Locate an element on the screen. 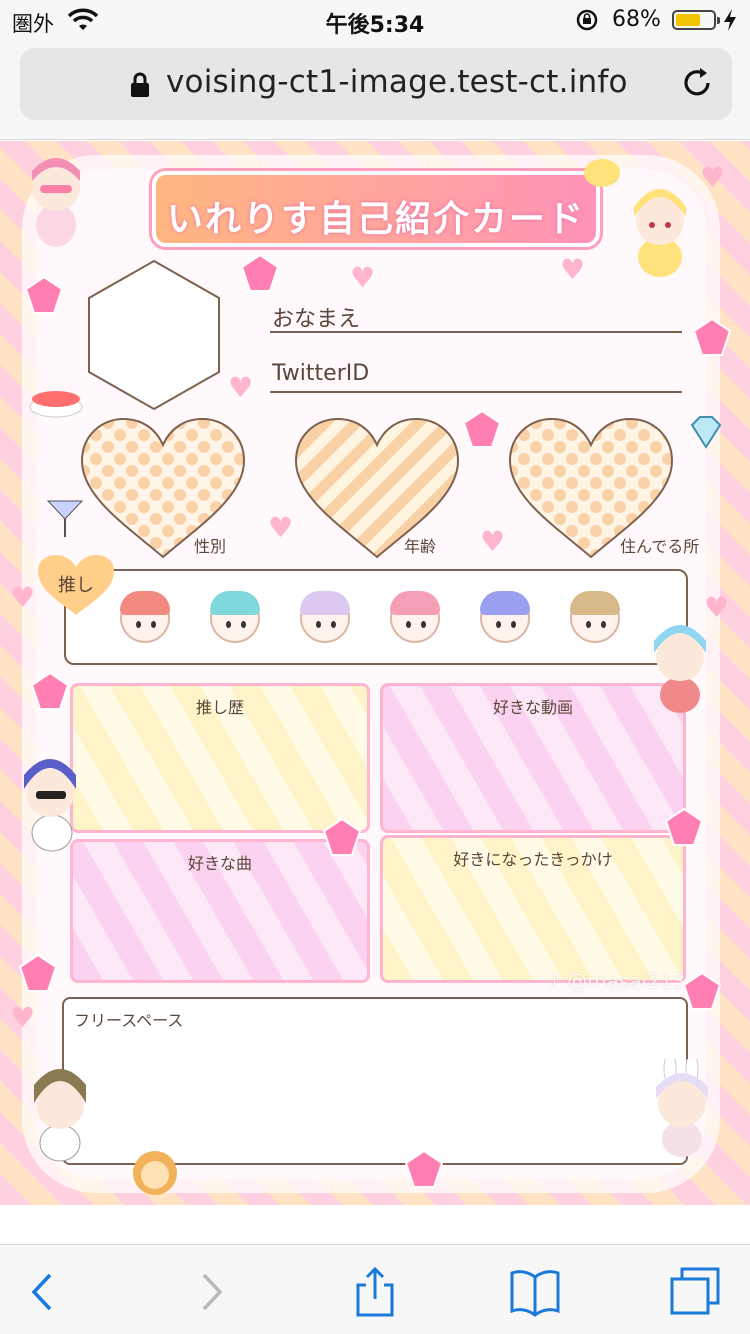 Image resolution: width=750 pixels, height=1334 pixels. free-space-label: フリースペース is located at coordinates (129, 1020).